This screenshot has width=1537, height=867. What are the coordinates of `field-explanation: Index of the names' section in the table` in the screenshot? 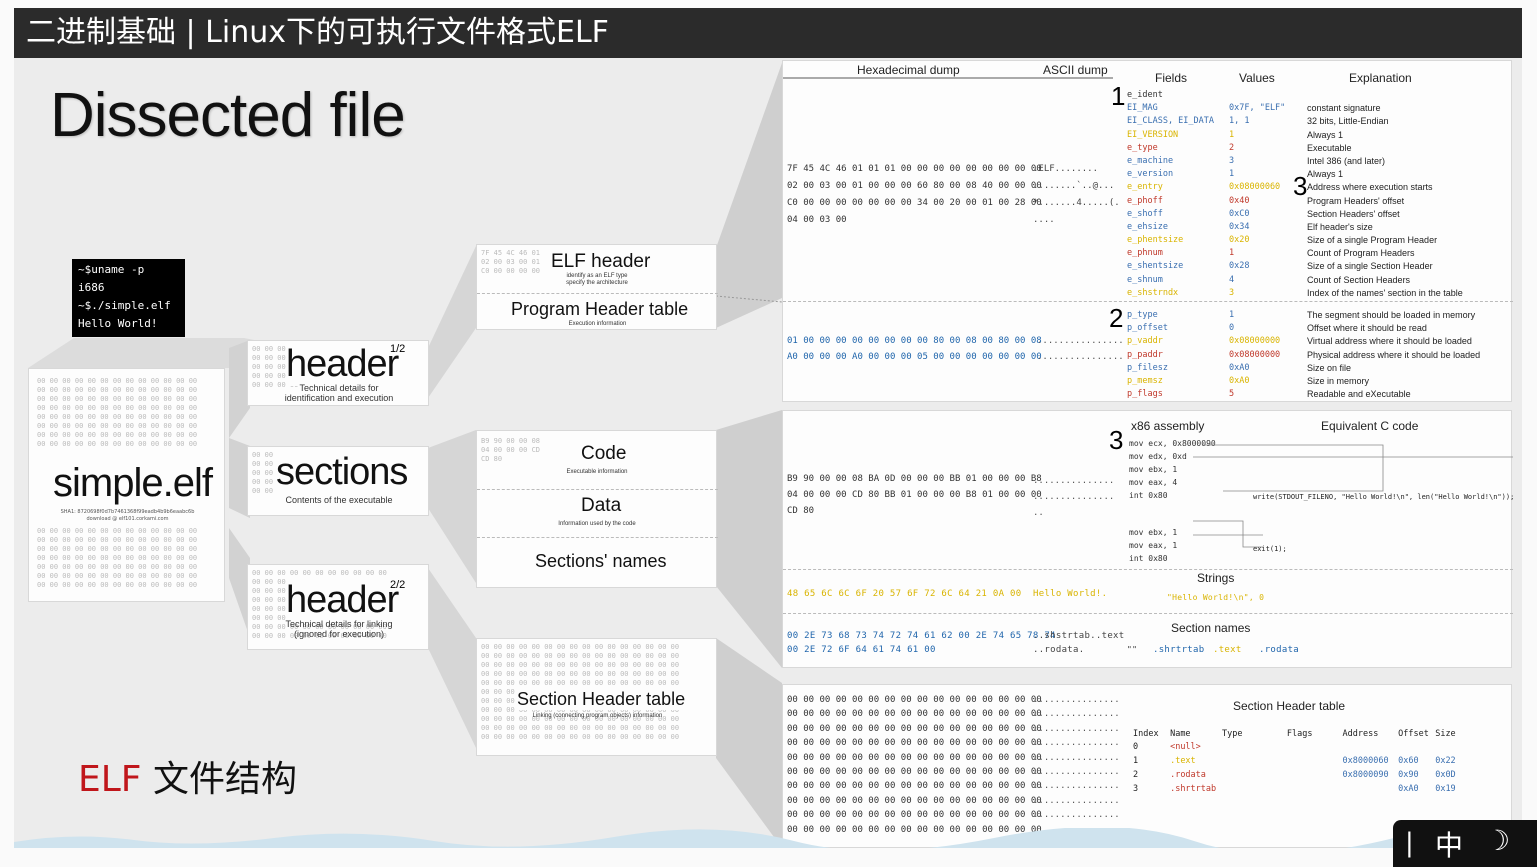 It's located at (1385, 292).